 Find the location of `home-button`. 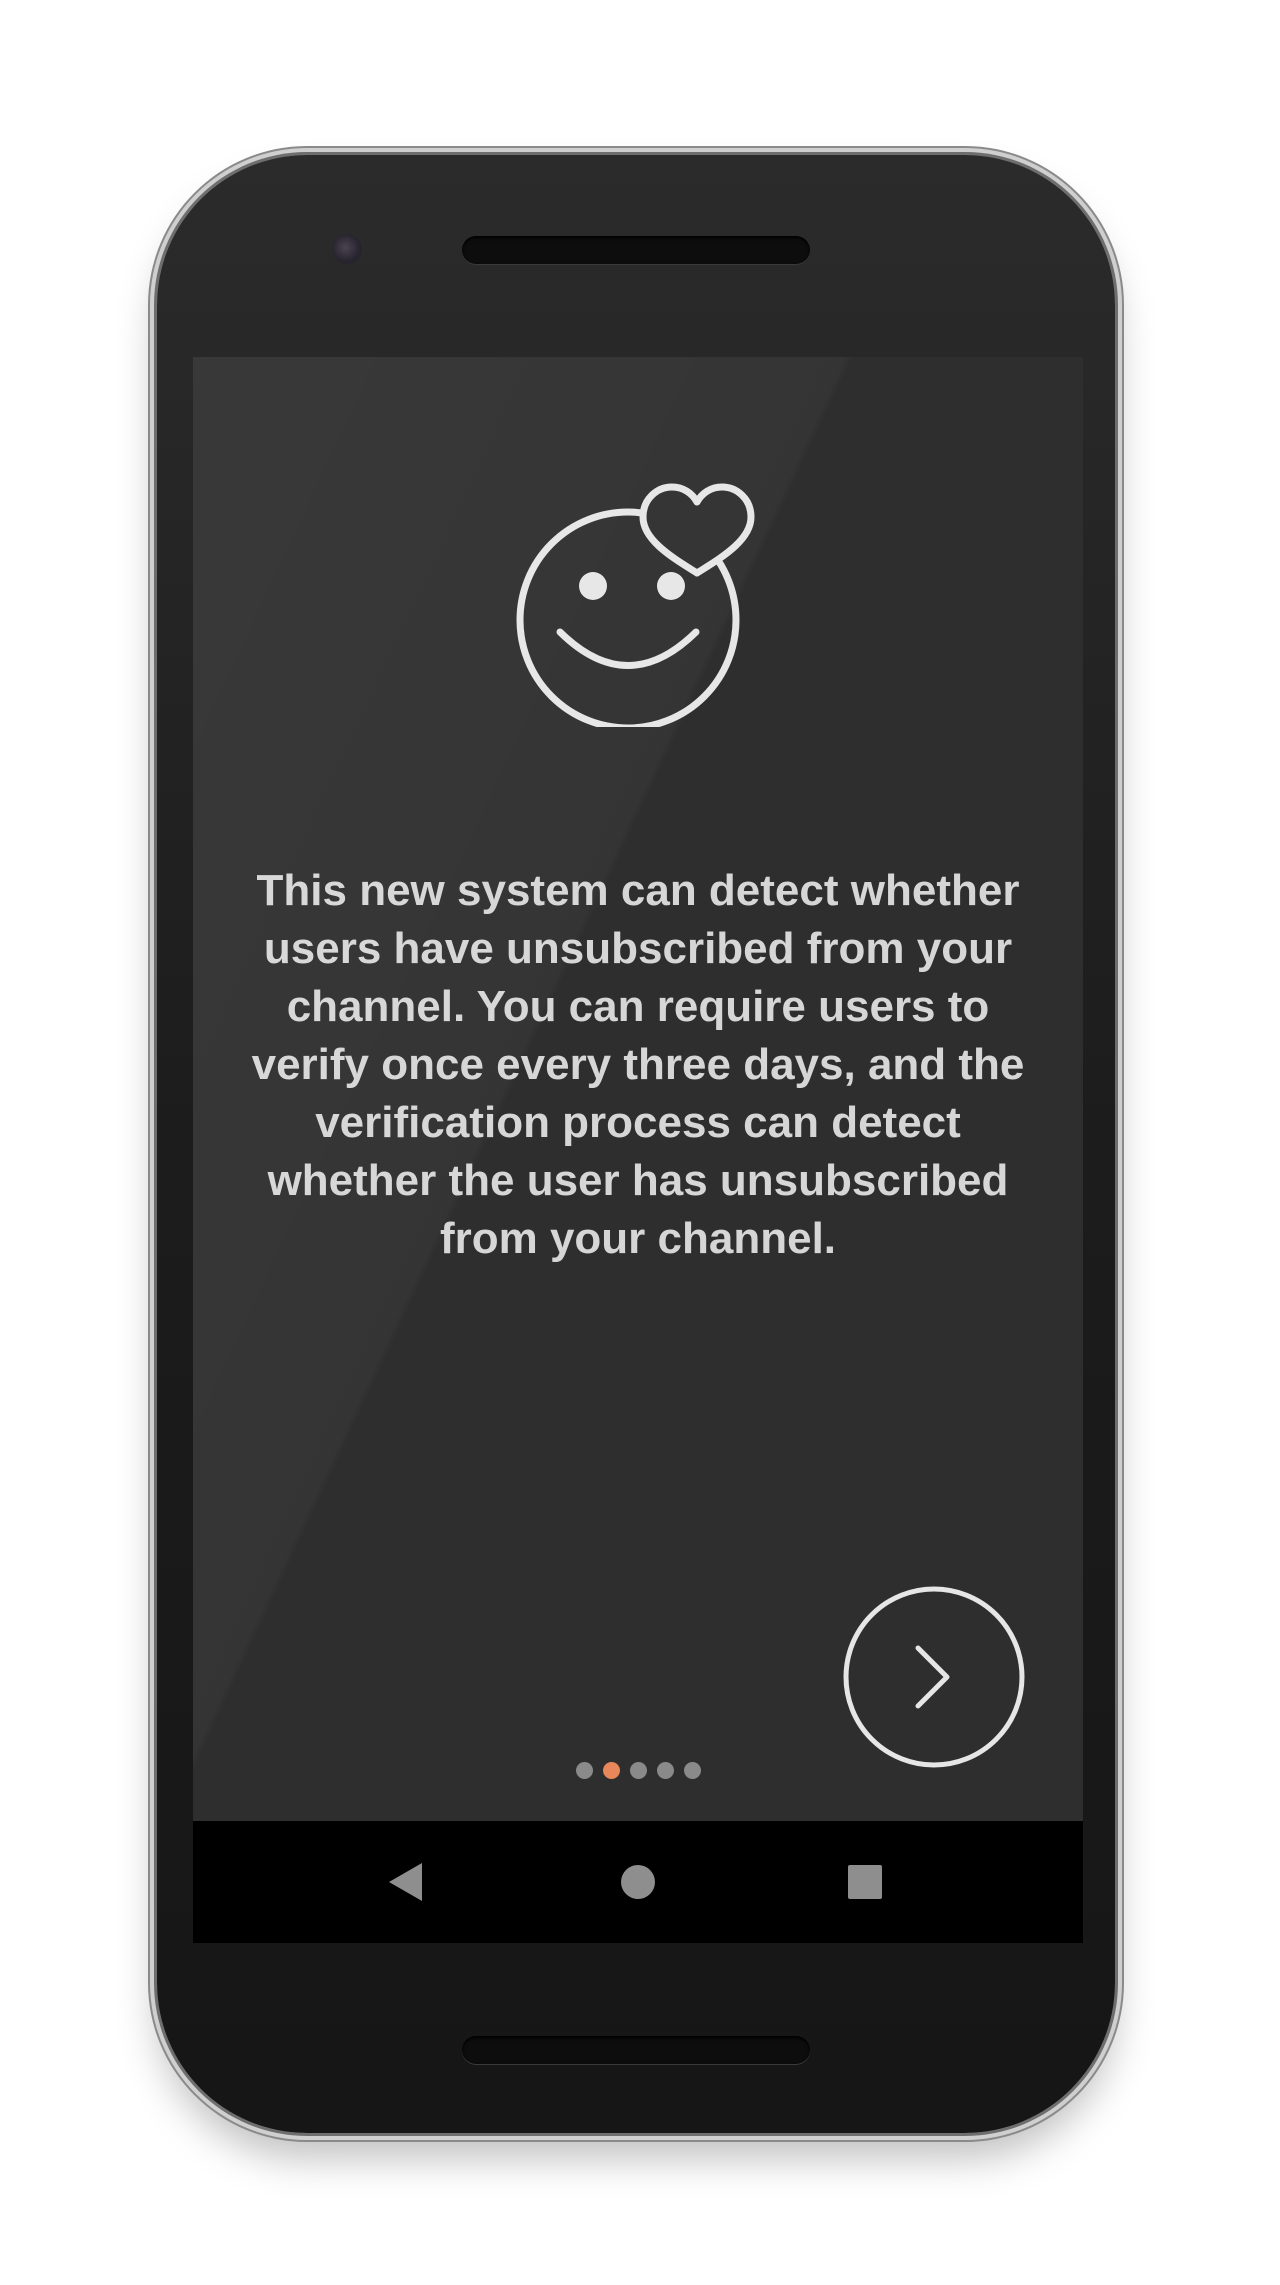

home-button is located at coordinates (638, 1882).